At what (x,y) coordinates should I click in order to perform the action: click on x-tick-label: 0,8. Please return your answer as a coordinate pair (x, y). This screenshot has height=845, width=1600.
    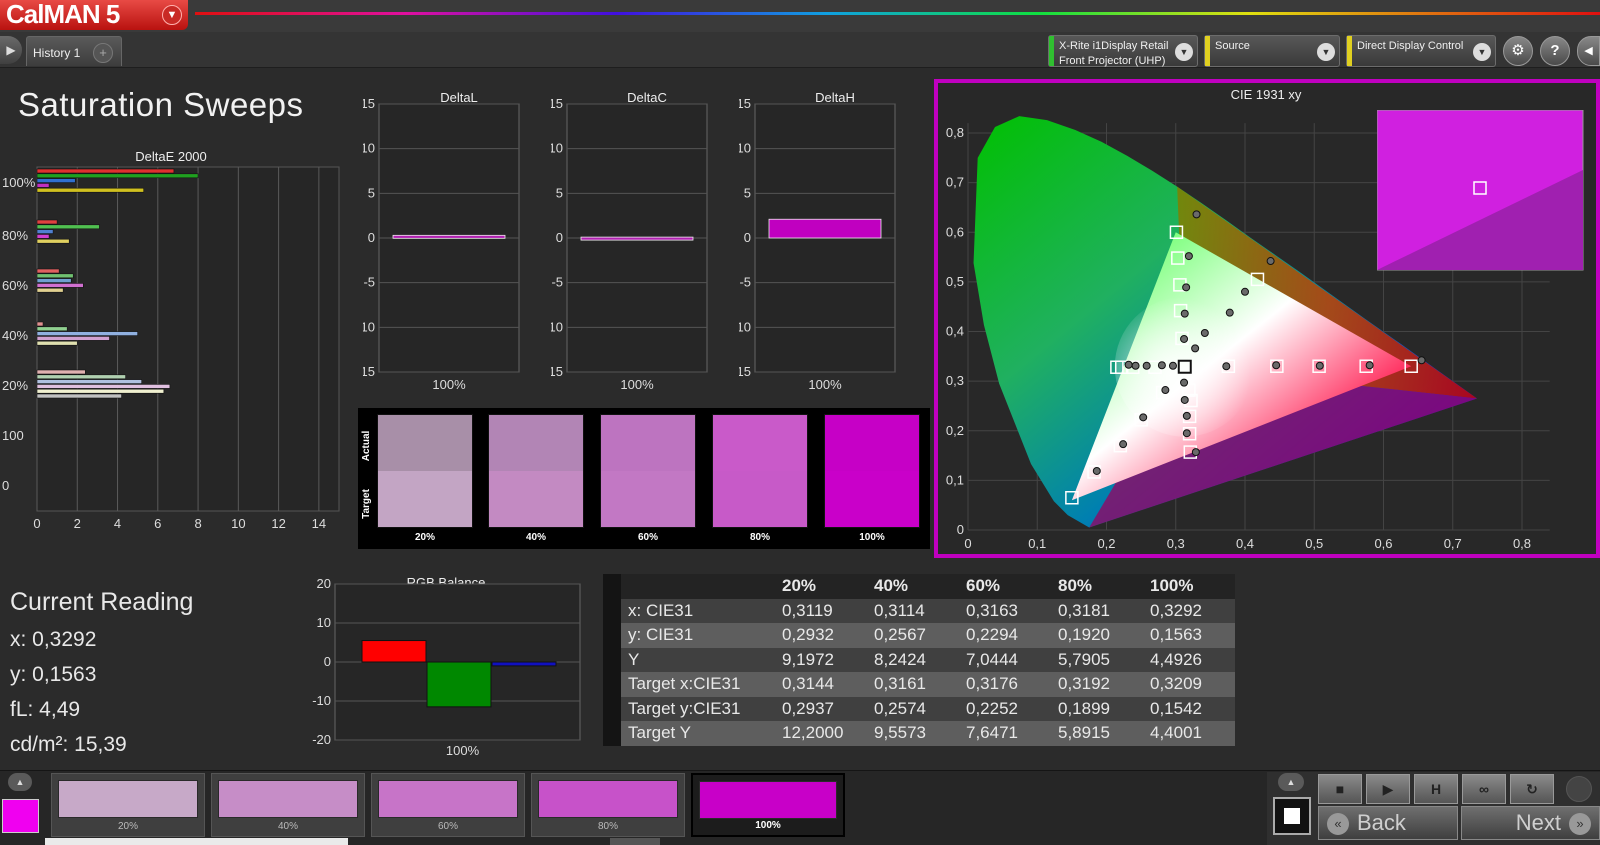
    Looking at the image, I should click on (1522, 543).